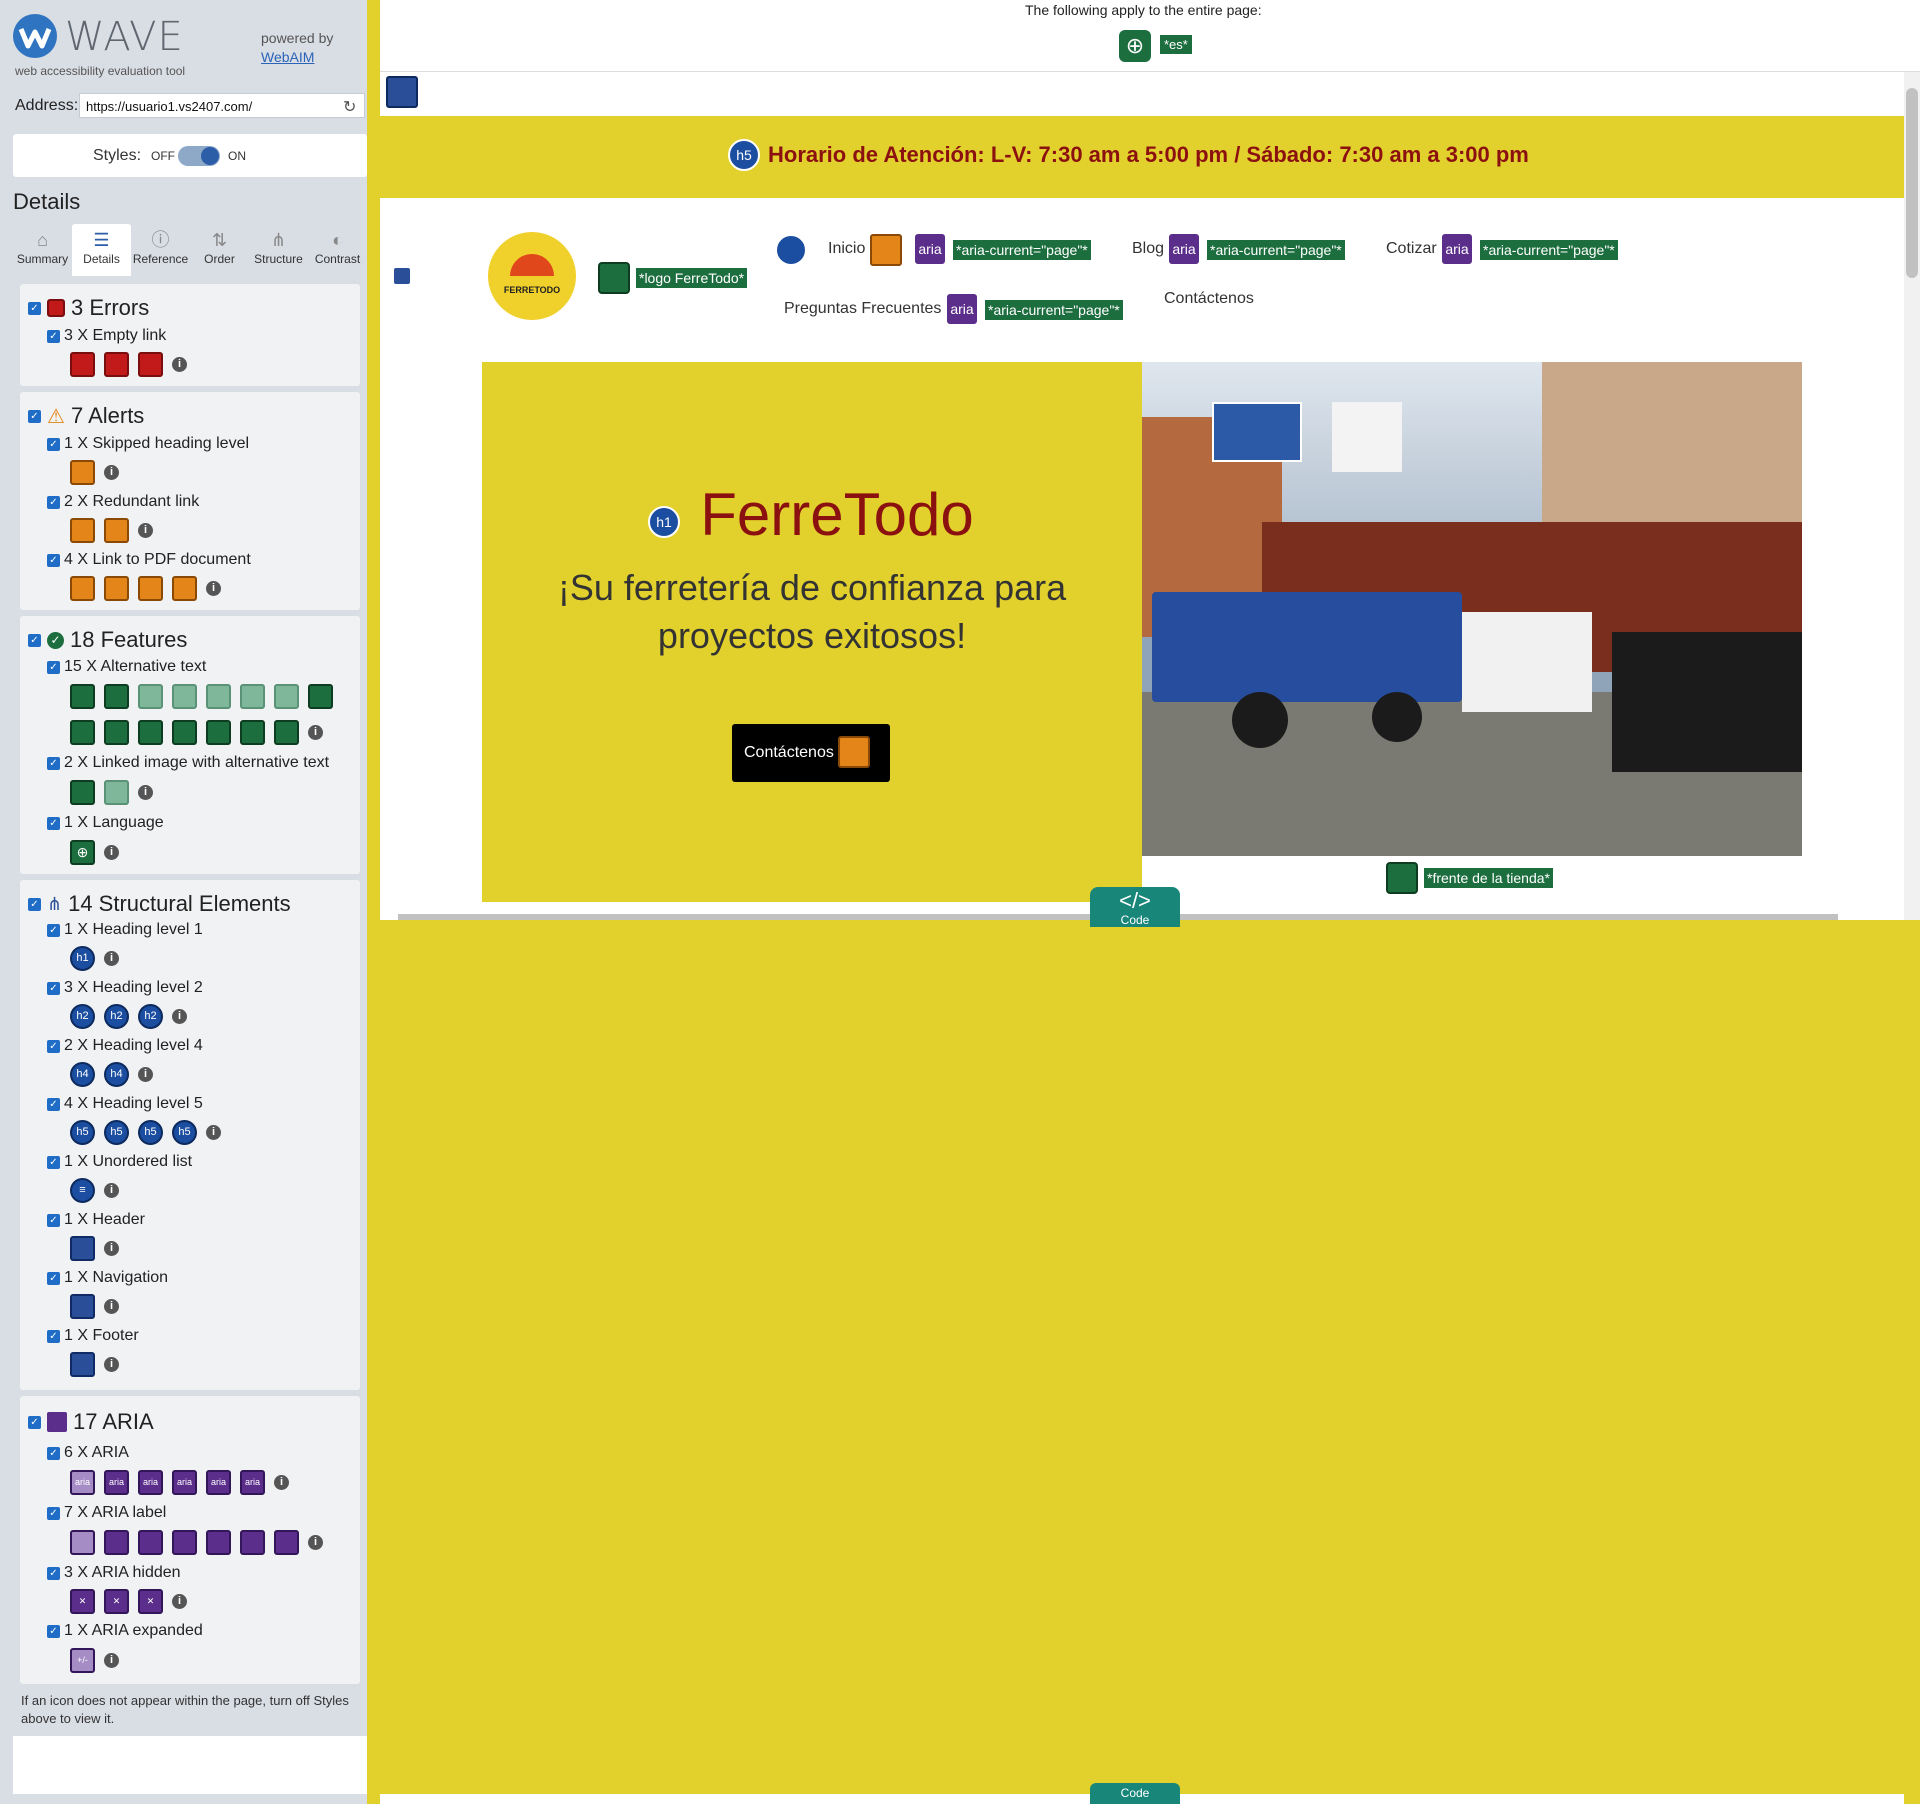 This screenshot has width=1920, height=1804. Describe the element at coordinates (116, 792) in the screenshot. I see `linked-image-icon` at that location.